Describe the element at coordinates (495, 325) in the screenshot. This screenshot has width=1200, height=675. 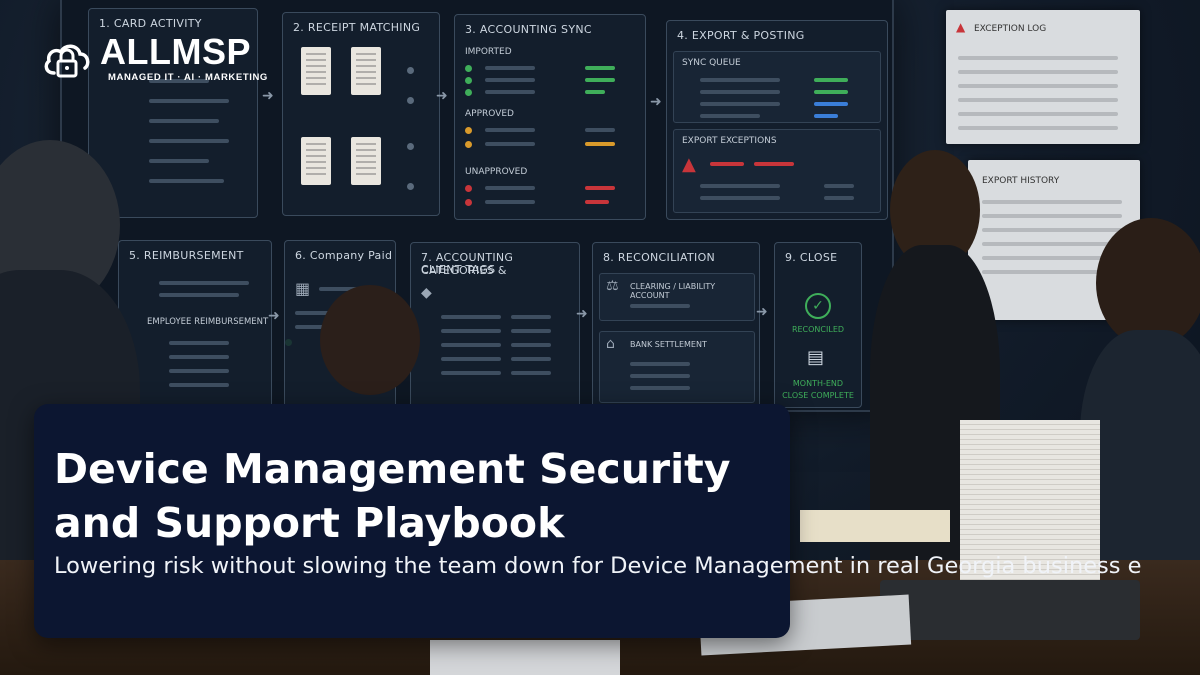
I see `panel-categories-tags: 7. ACCOUNTING CATEGORIES & CLIENT TAGS ◆` at that location.